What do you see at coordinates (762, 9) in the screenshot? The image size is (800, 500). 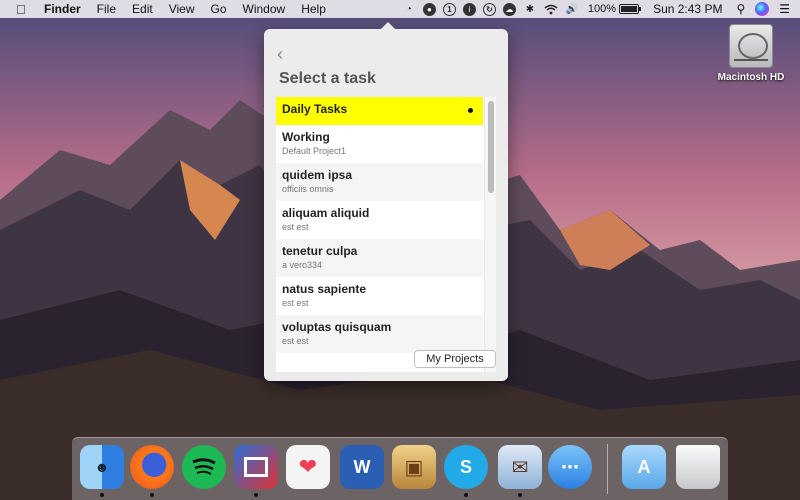 I see `siri-icon` at bounding box center [762, 9].